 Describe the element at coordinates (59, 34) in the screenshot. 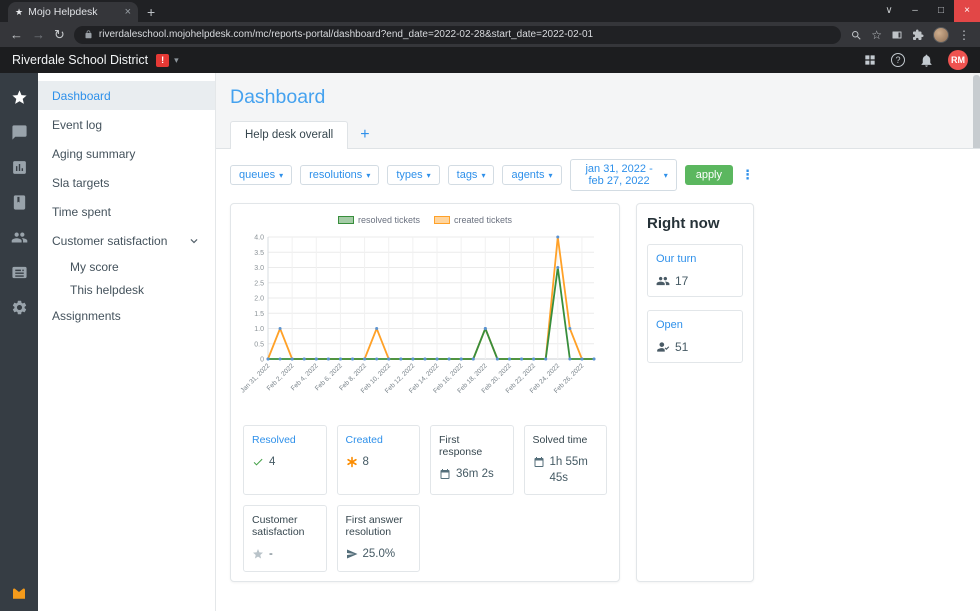

I see `reload-icon: ↻` at that location.